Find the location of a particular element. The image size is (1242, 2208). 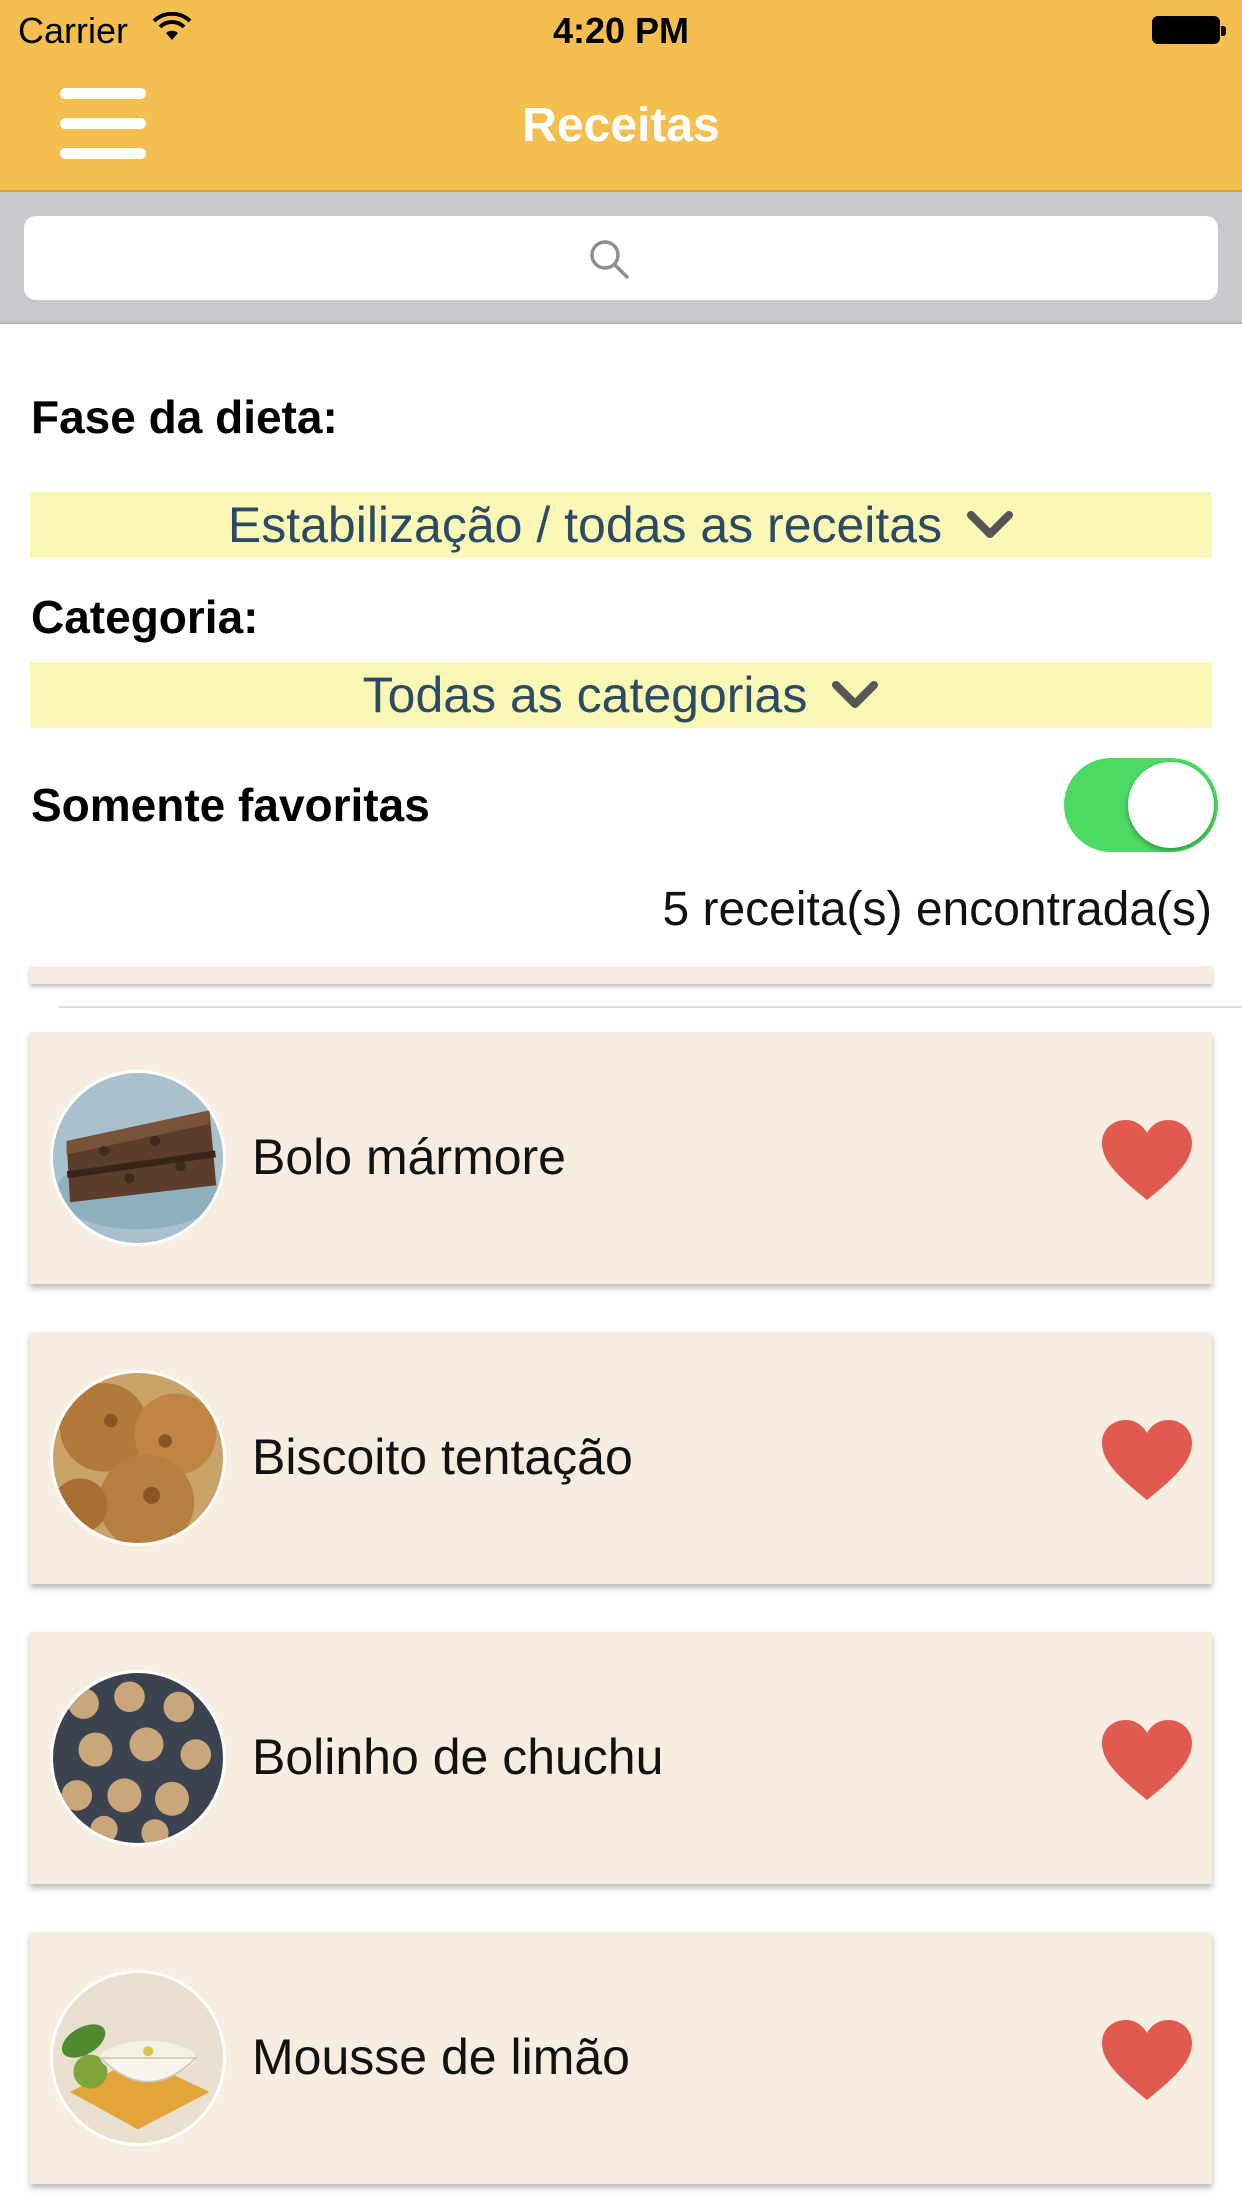

category-label: Categoria: is located at coordinates (145, 617).